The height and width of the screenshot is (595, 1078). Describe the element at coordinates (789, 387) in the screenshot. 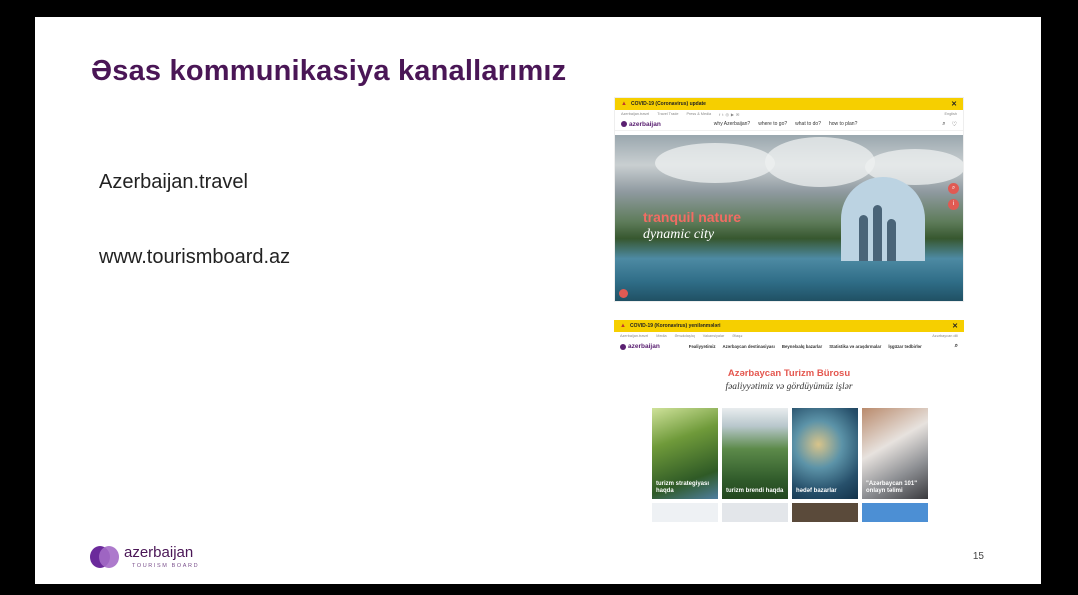

I see `section-subheading: fəaliyyətimiz və gördüyümüz işlər` at that location.